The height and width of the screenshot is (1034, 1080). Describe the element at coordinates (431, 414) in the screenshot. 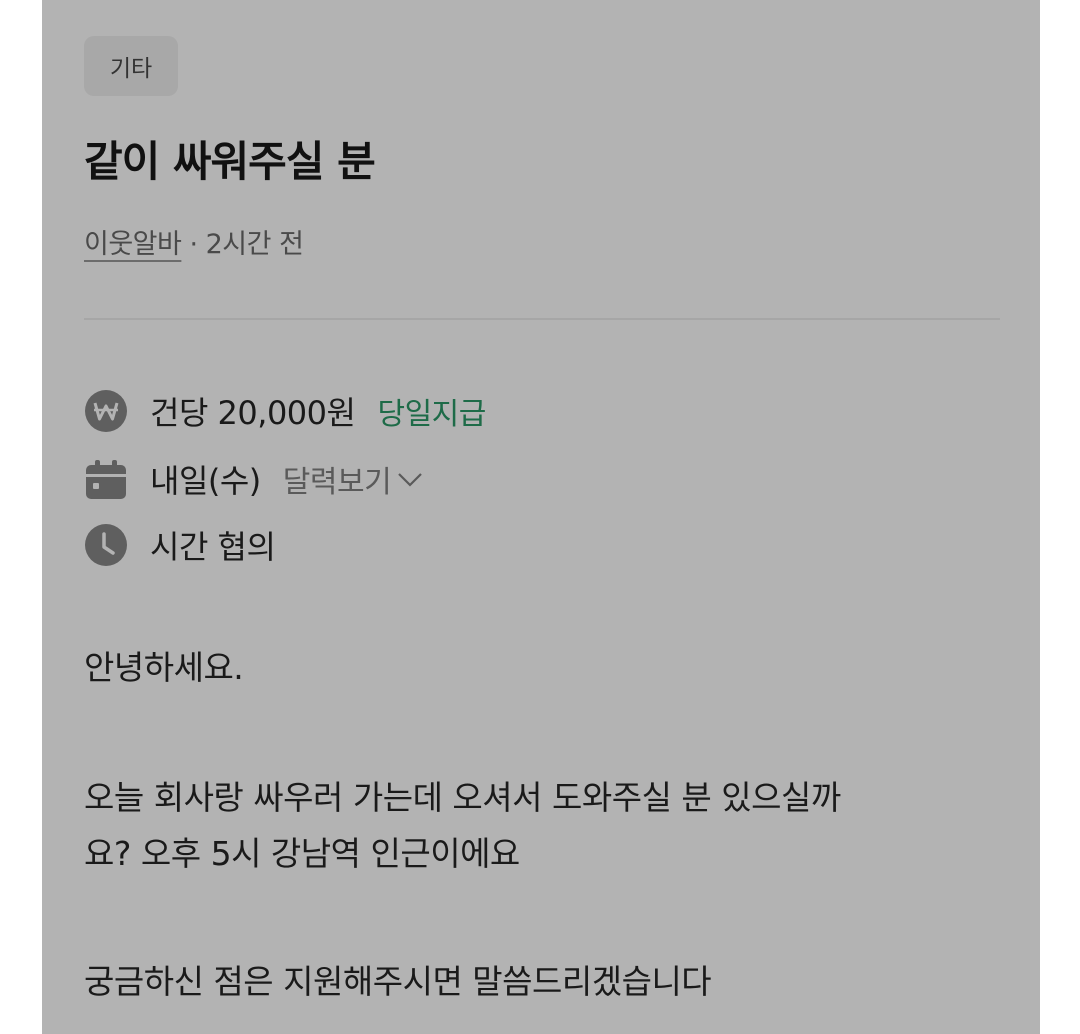

I see `same-day-pay-tag: 당일지급` at that location.